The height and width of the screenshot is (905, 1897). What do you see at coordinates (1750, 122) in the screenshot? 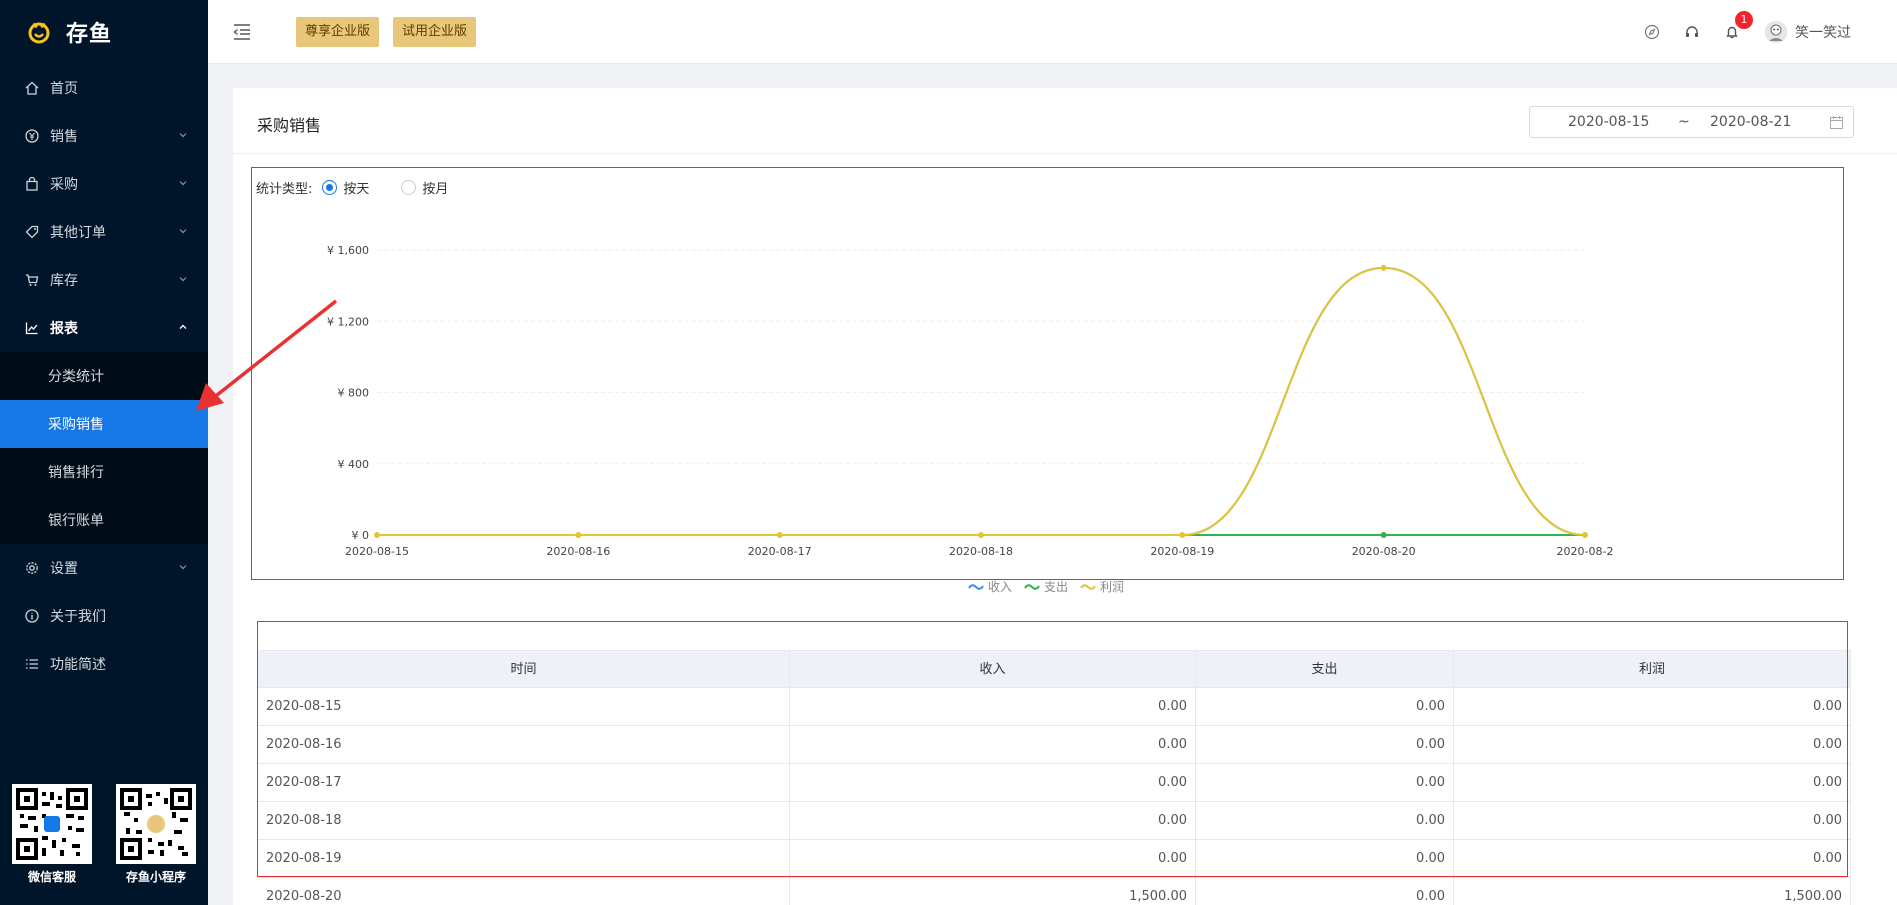
I see `date-end-input: 2020-08-21` at bounding box center [1750, 122].